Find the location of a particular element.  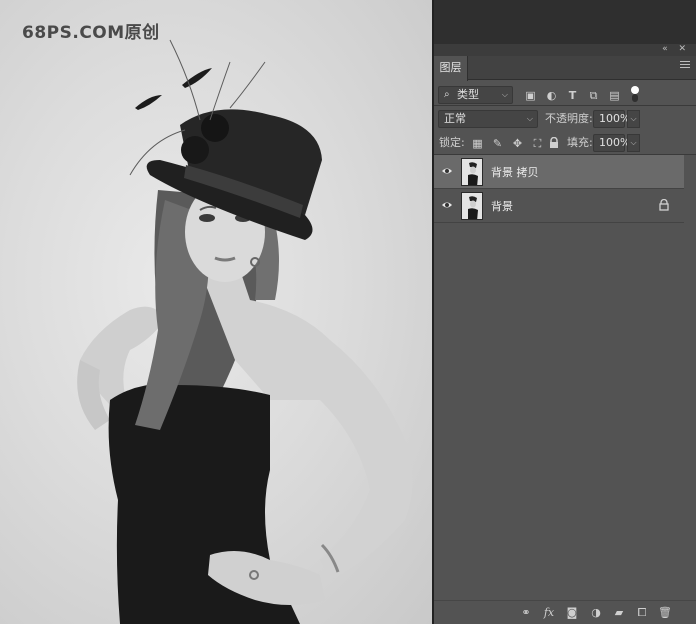

filter-pixel-icon: ▣ is located at coordinates (530, 95).